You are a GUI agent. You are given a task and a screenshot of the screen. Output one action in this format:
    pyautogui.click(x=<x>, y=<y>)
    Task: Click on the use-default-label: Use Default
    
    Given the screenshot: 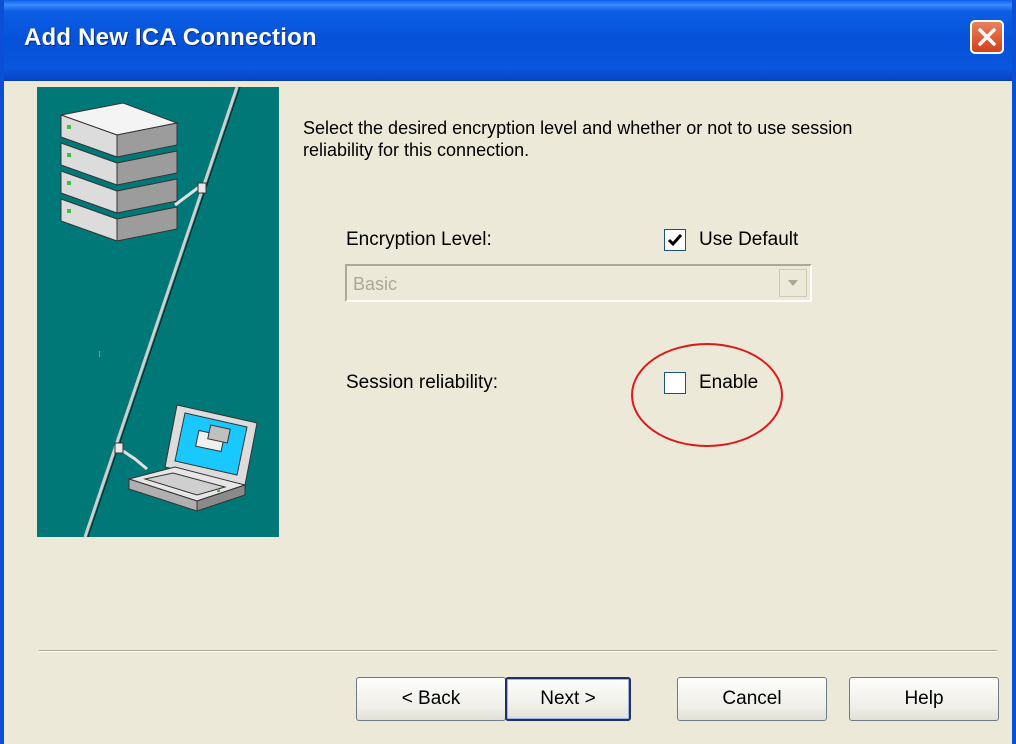 What is the action you would take?
    pyautogui.click(x=749, y=239)
    